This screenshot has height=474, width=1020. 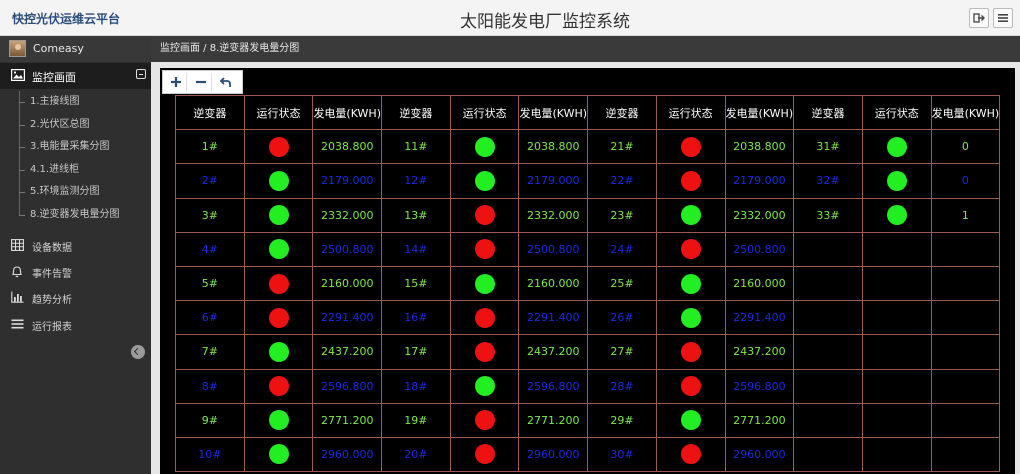 I want to click on sidebar-item-label: 运行报表, so click(x=52, y=327).